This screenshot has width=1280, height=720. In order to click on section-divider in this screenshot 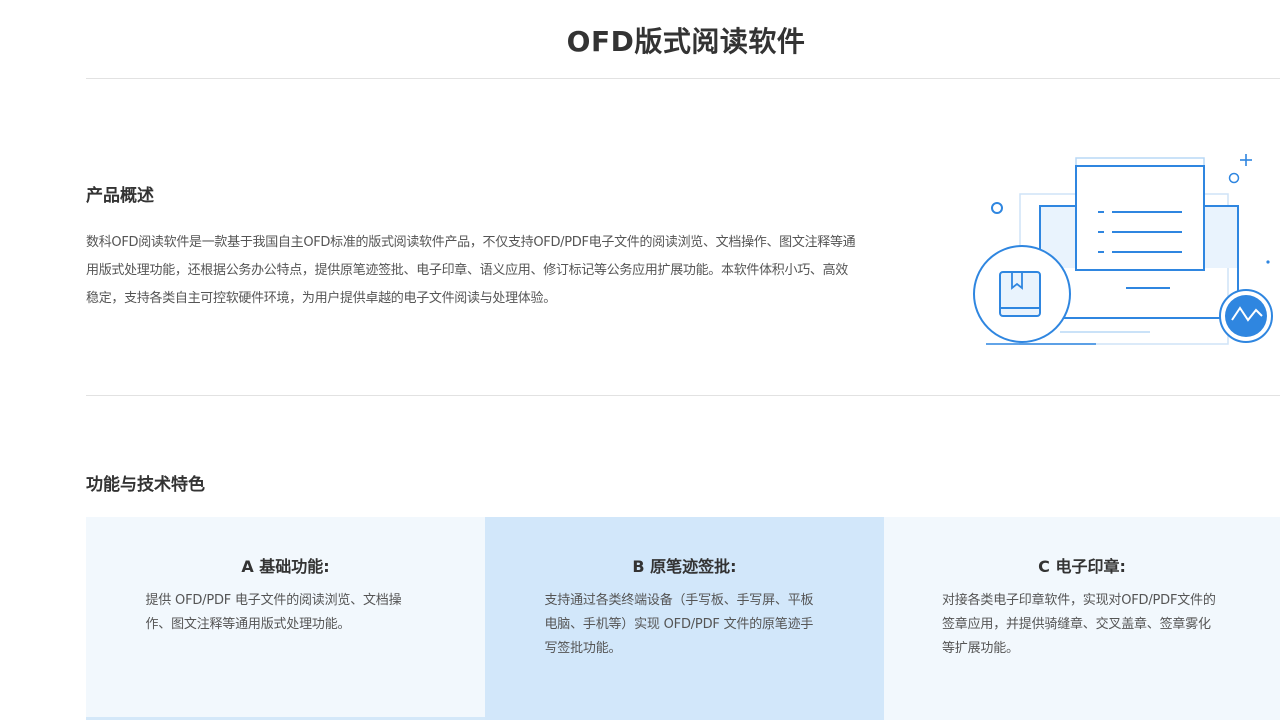, I will do `click(683, 395)`.